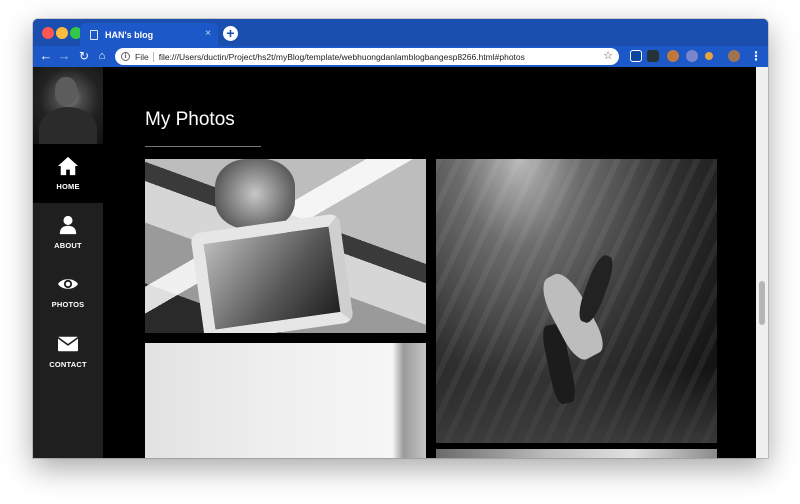  I want to click on eye-icon, so click(68, 284).